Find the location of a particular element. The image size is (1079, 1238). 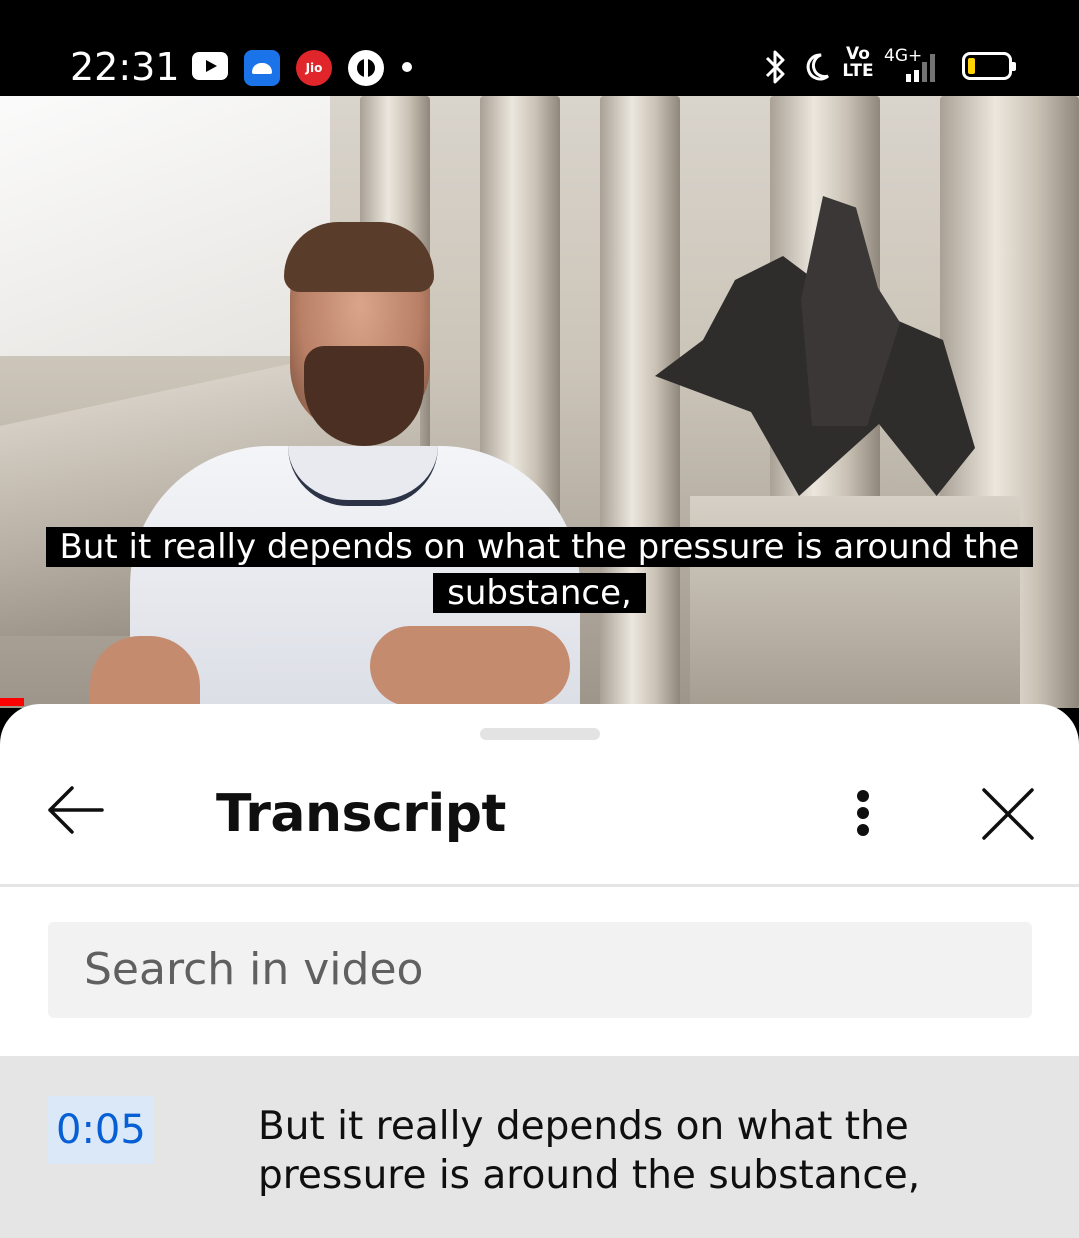

network-label: 4G+ is located at coordinates (903, 56).